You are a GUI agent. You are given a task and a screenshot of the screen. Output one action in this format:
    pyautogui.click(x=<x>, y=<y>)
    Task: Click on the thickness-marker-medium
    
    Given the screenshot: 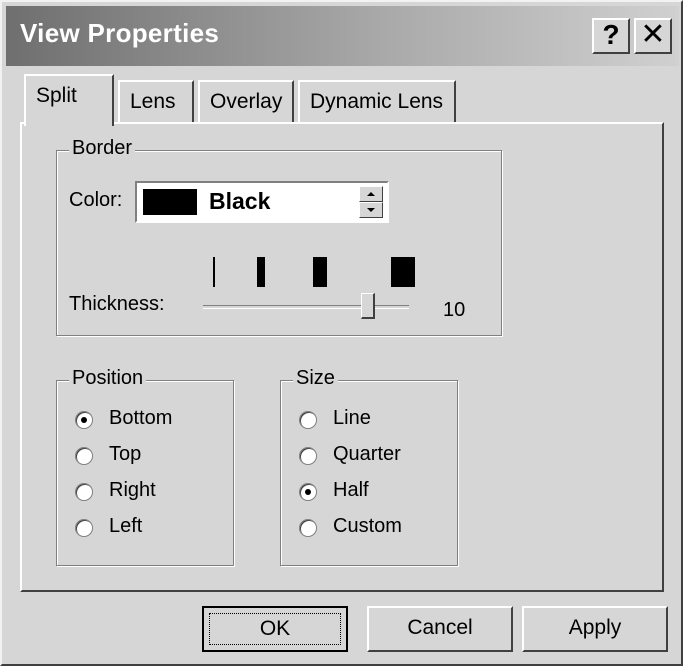 What is the action you would take?
    pyautogui.click(x=320, y=272)
    